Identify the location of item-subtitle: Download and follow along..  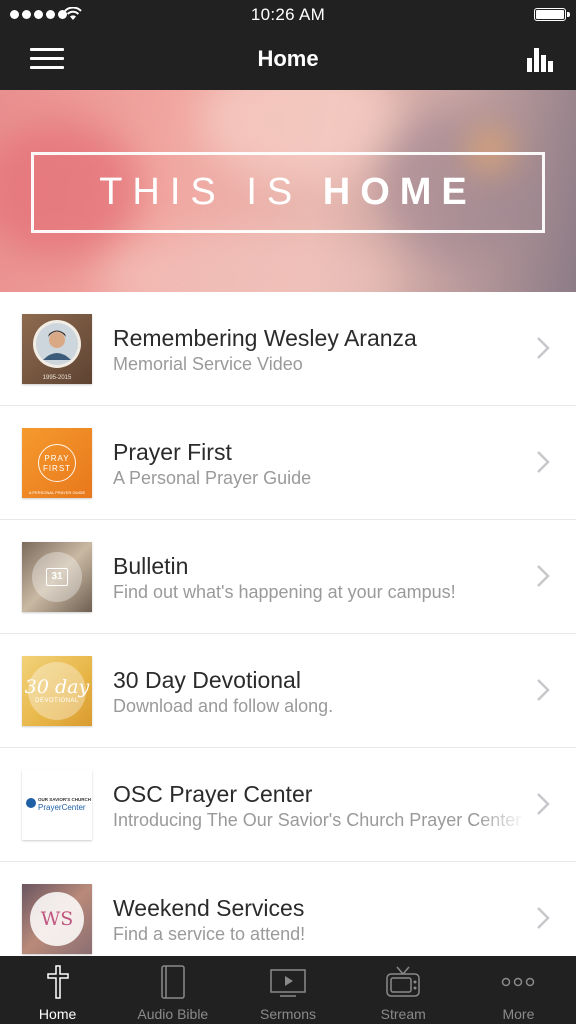
(223, 706).